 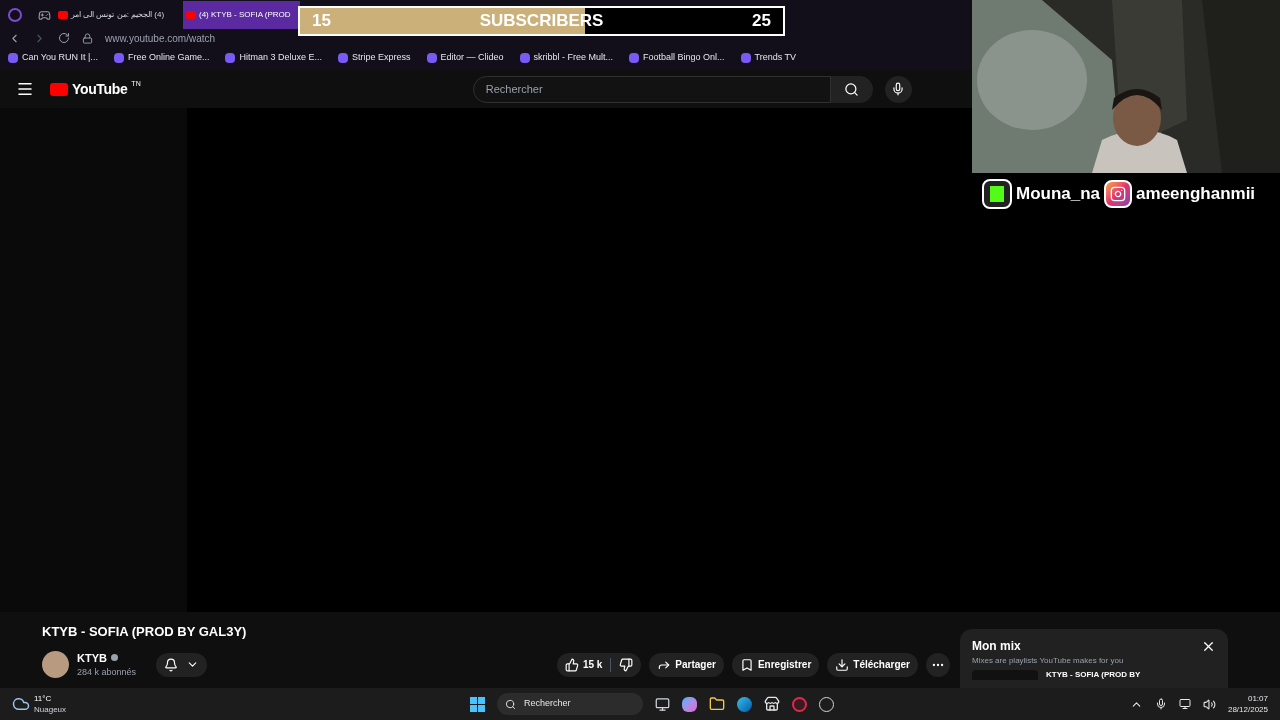 What do you see at coordinates (1048, 661) in the screenshot?
I see `mix-subtitle: Mixes are playlists YouTube makes for you` at bounding box center [1048, 661].